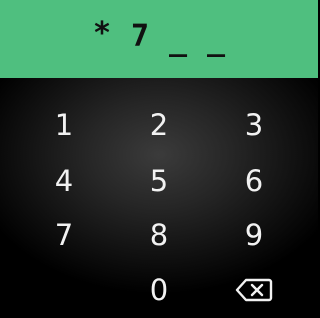 This screenshot has height=318, width=320. I want to click on backspace-icon, so click(254, 290).